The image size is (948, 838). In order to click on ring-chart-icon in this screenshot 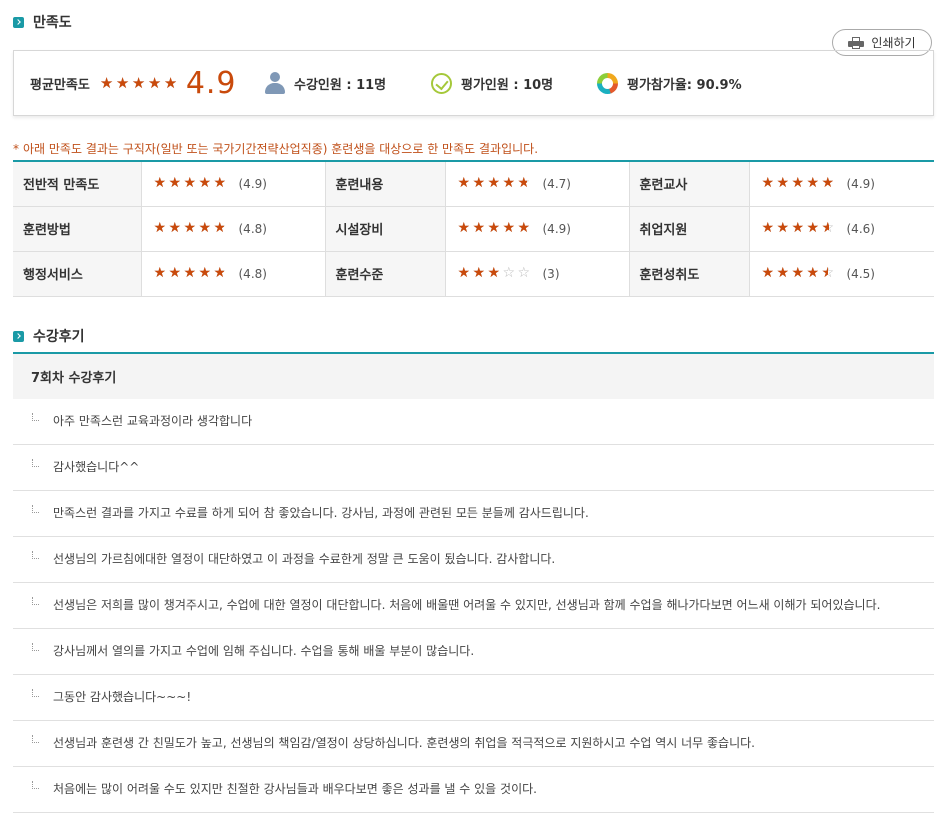, I will do `click(607, 83)`.